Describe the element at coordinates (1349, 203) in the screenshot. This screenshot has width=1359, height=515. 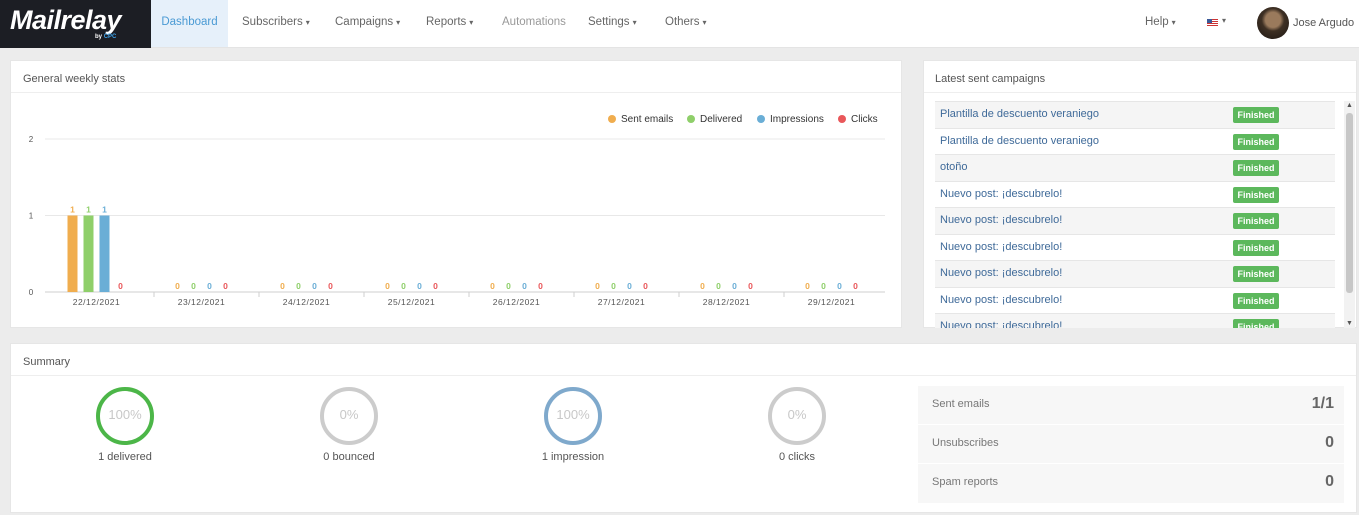
I see `scroll-thumb` at that location.